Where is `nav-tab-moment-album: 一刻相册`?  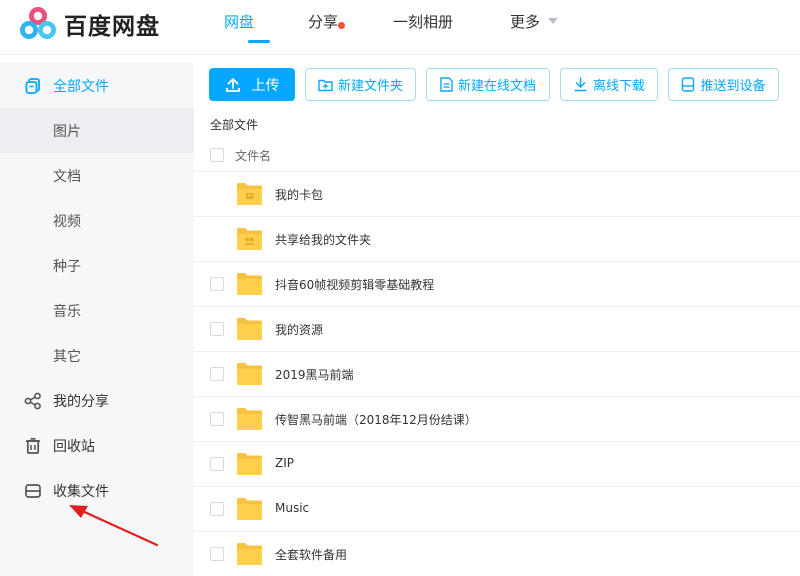
nav-tab-moment-album: 一刻相册 is located at coordinates (443, 27).